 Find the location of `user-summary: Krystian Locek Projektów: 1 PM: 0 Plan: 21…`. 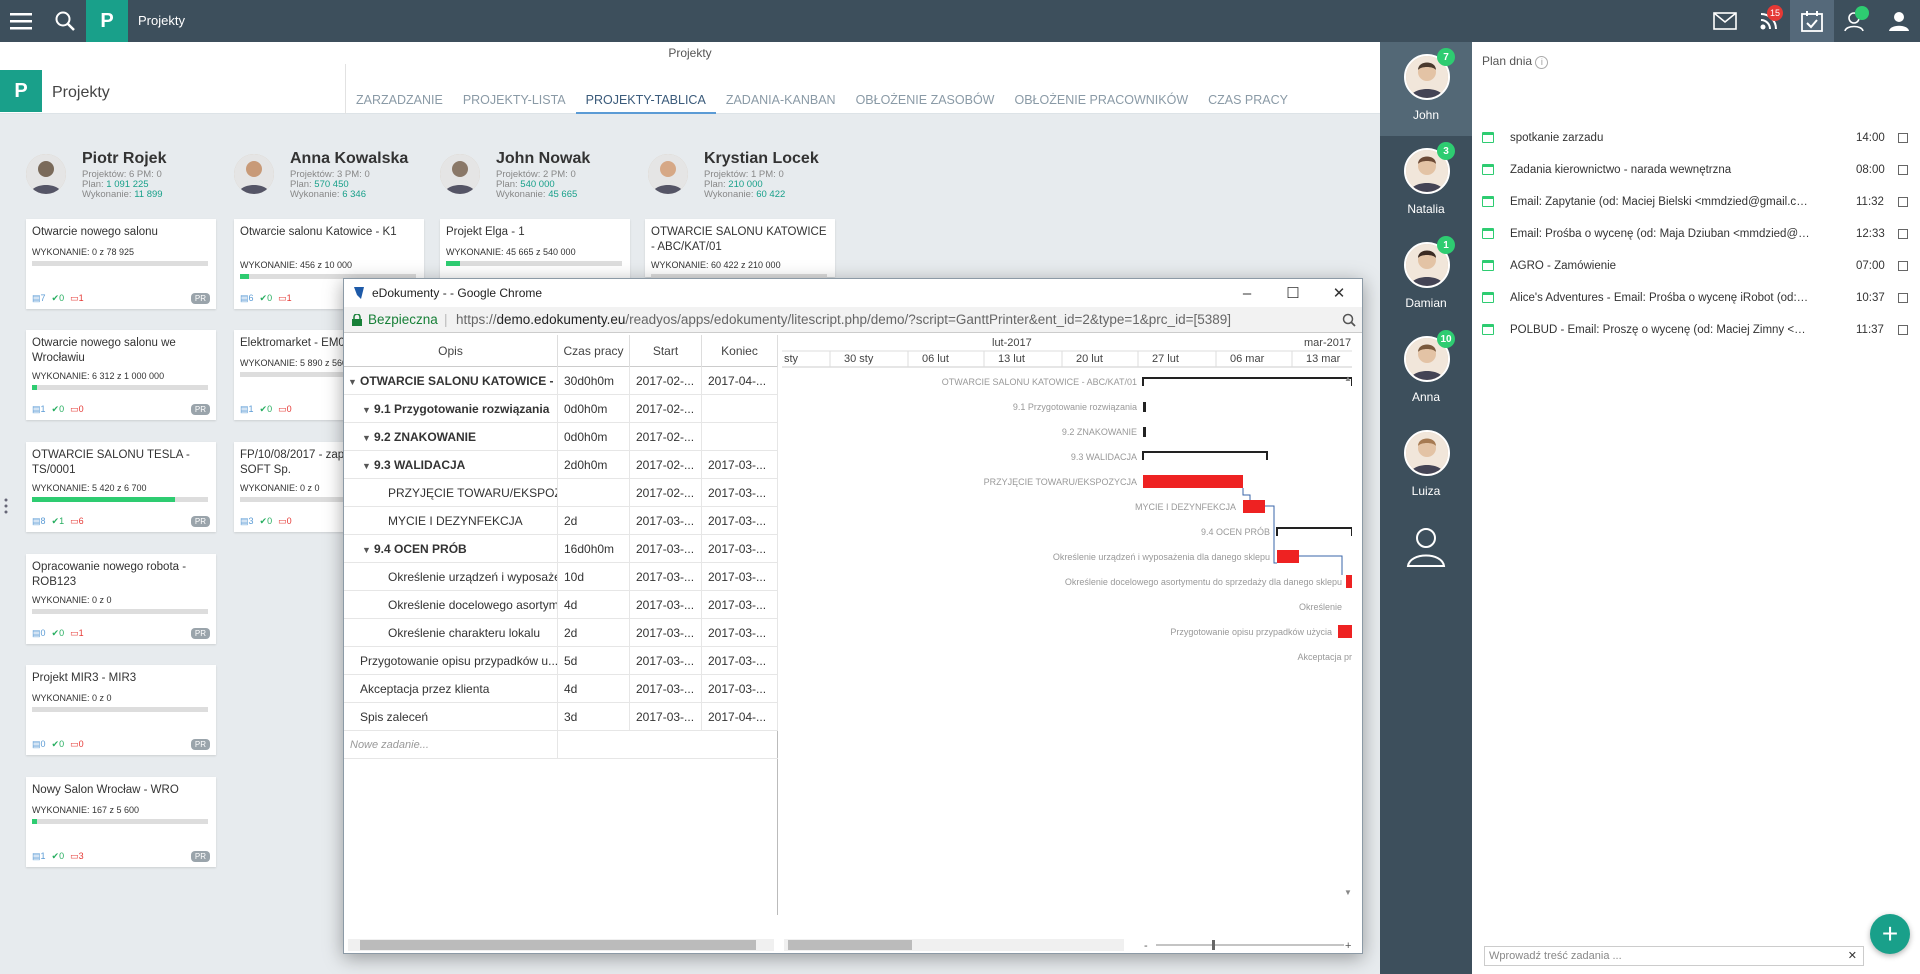

user-summary: Krystian Locek Projektów: 1 PM: 0 Plan: 21… is located at coordinates (748, 179).